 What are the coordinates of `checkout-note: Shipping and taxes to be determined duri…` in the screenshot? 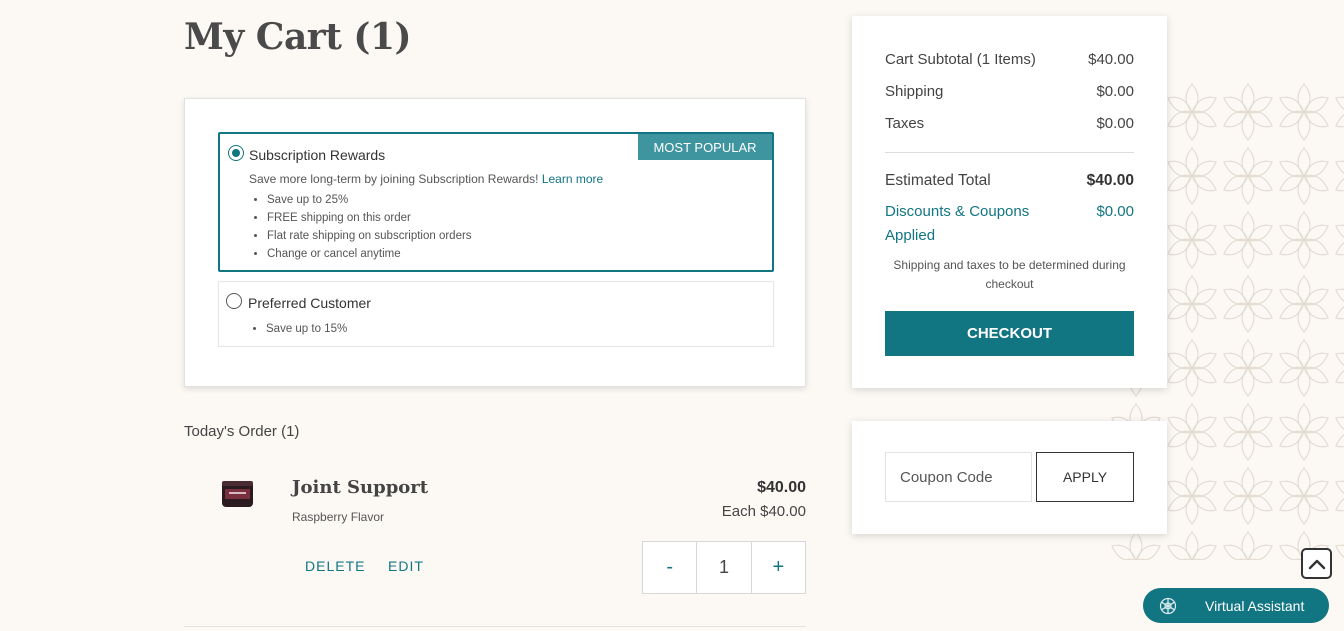 It's located at (1009, 274).